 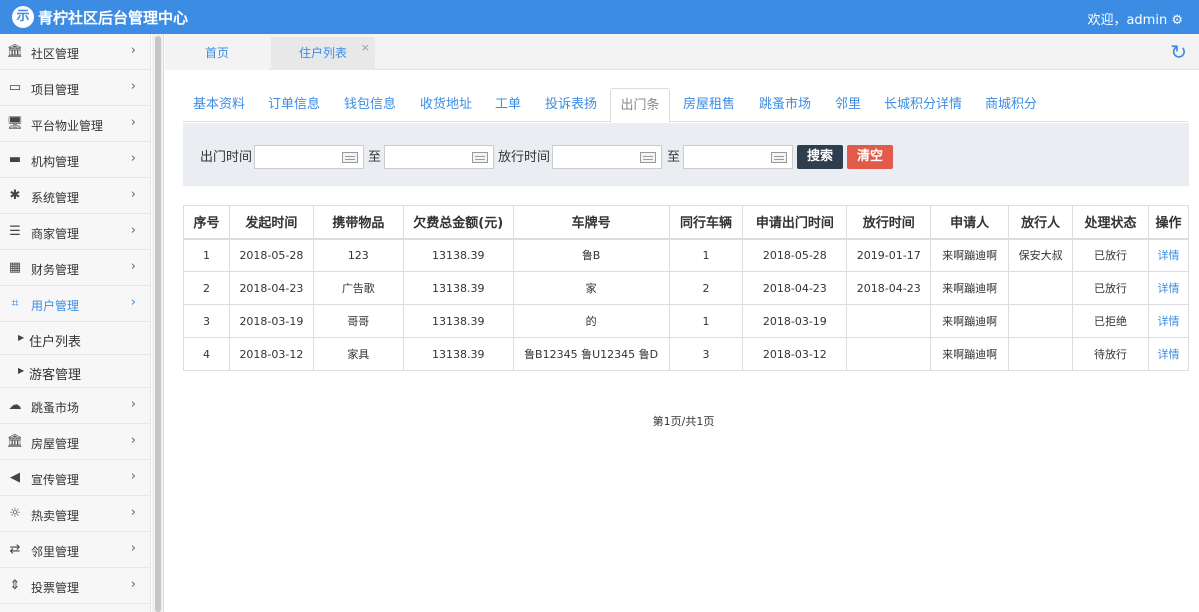 I want to click on table-cell: 的, so click(x=591, y=321).